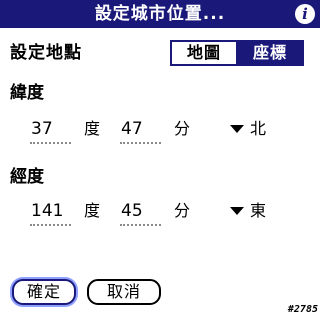 Image resolution: width=320 pixels, height=320 pixels. Describe the element at coordinates (92, 210) in the screenshot. I see `longitude-degrees-unit: 度` at that location.